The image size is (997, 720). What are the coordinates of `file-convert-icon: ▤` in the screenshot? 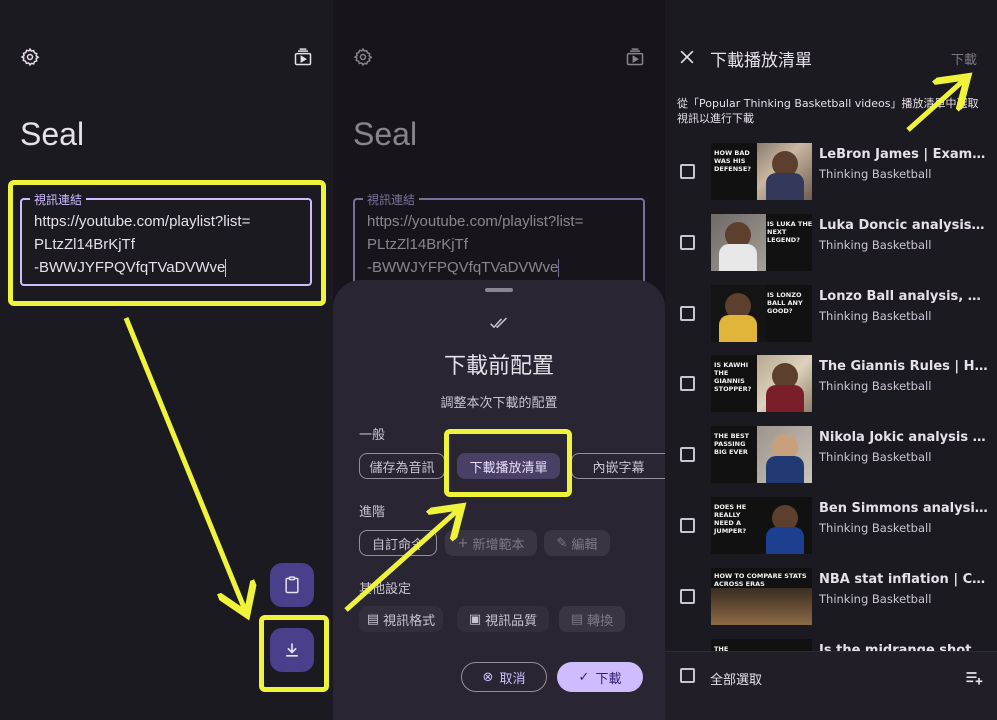 It's located at (577, 619).